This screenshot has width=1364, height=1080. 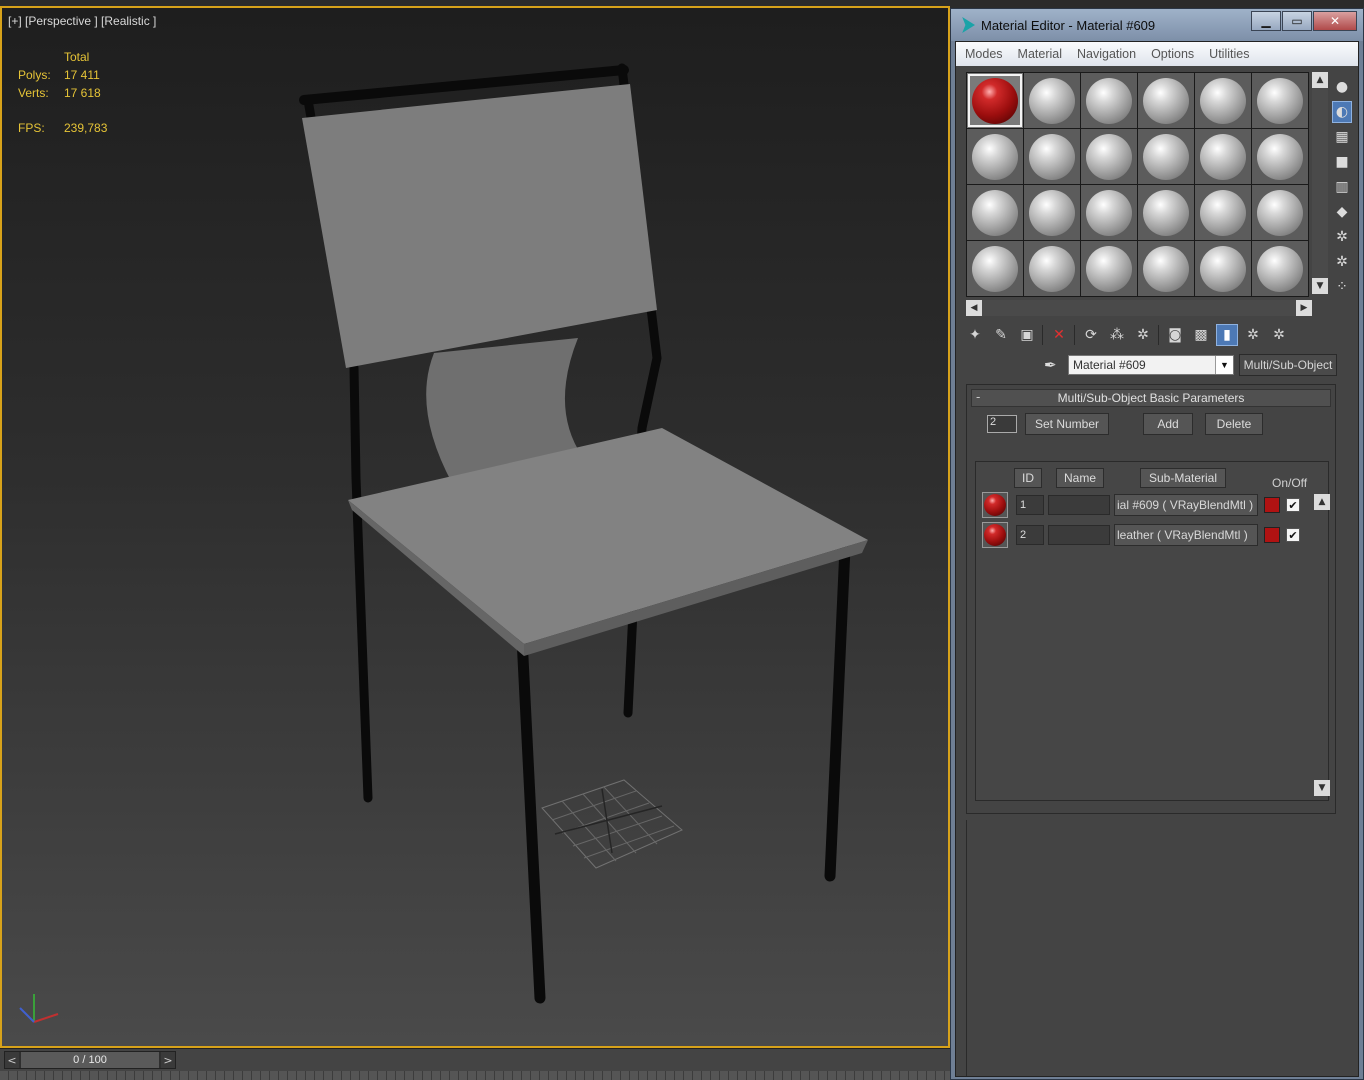 What do you see at coordinates (82, 21) in the screenshot?
I see `viewport-label: [+] [Perspective ] [Realistic ]` at bounding box center [82, 21].